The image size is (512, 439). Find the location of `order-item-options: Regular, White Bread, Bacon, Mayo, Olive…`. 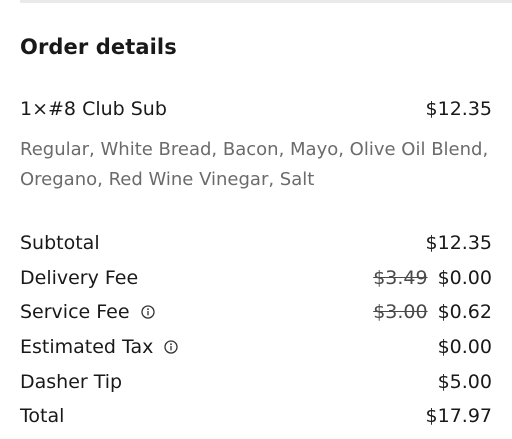

order-item-options: Regular, White Bread, Bacon, Mayo, Olive… is located at coordinates (254, 164).